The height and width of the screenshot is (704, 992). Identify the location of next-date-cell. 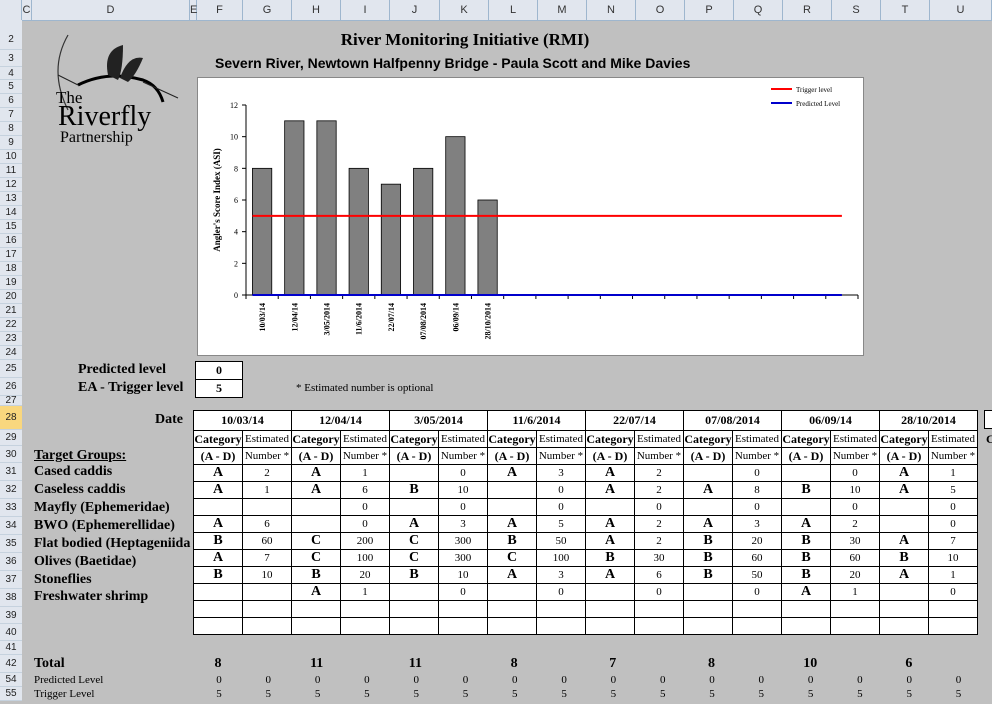
(988, 419).